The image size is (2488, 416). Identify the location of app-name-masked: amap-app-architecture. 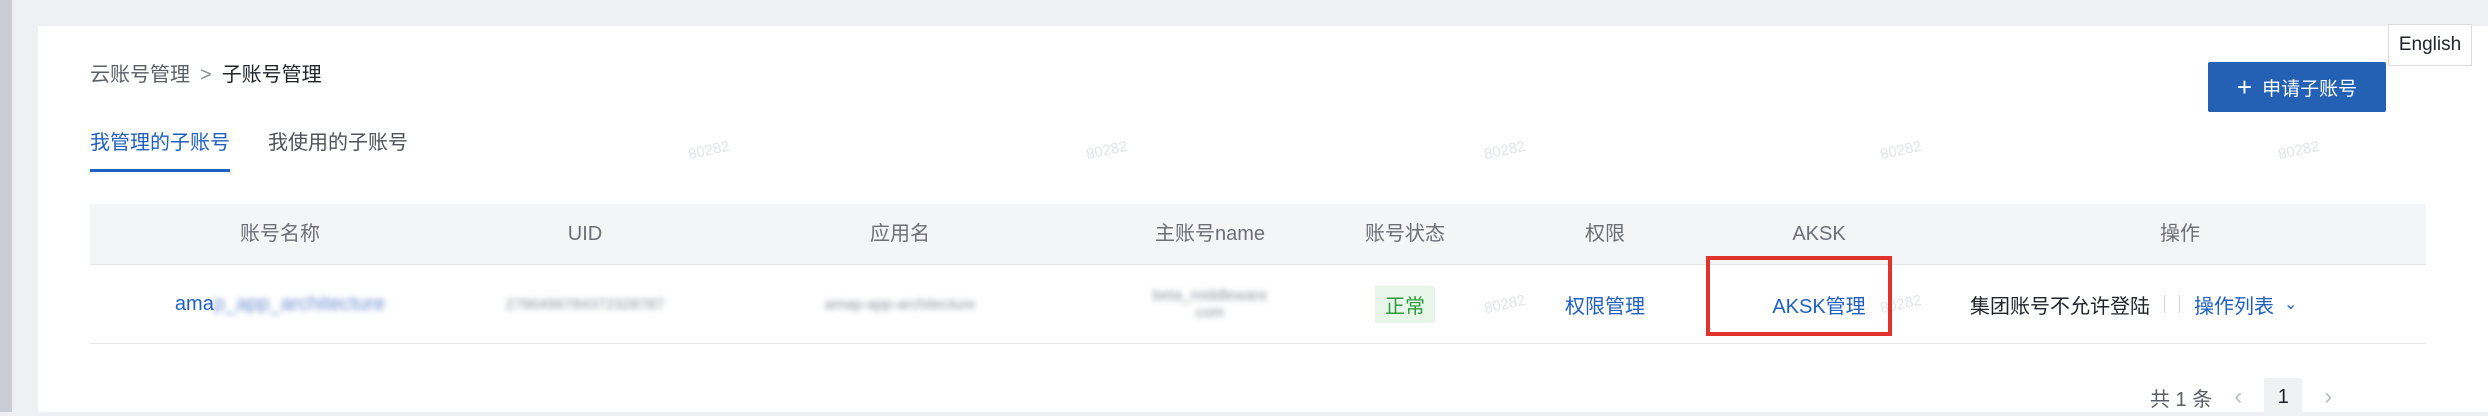
(900, 304).